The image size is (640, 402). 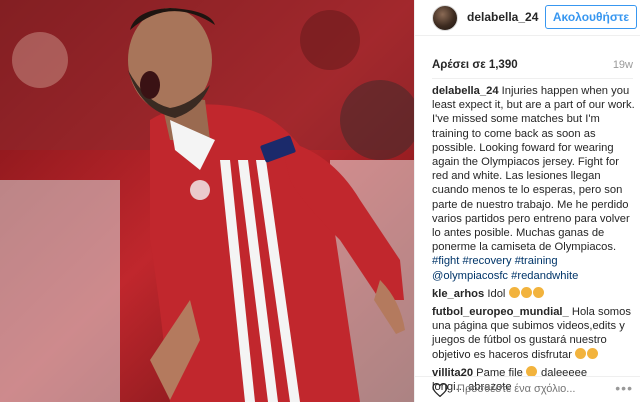 What do you see at coordinates (505, 276) in the screenshot?
I see `caption-mentions: @olympiacosfc #redandwhite` at bounding box center [505, 276].